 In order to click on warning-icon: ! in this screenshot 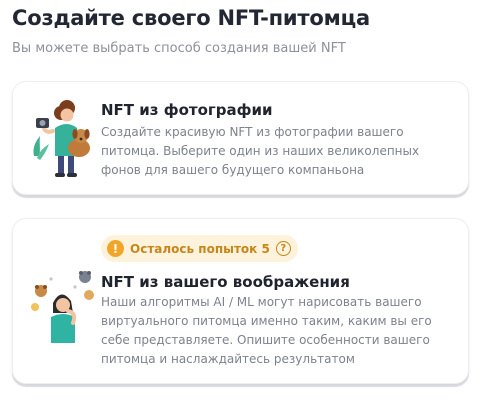, I will do `click(115, 248)`.